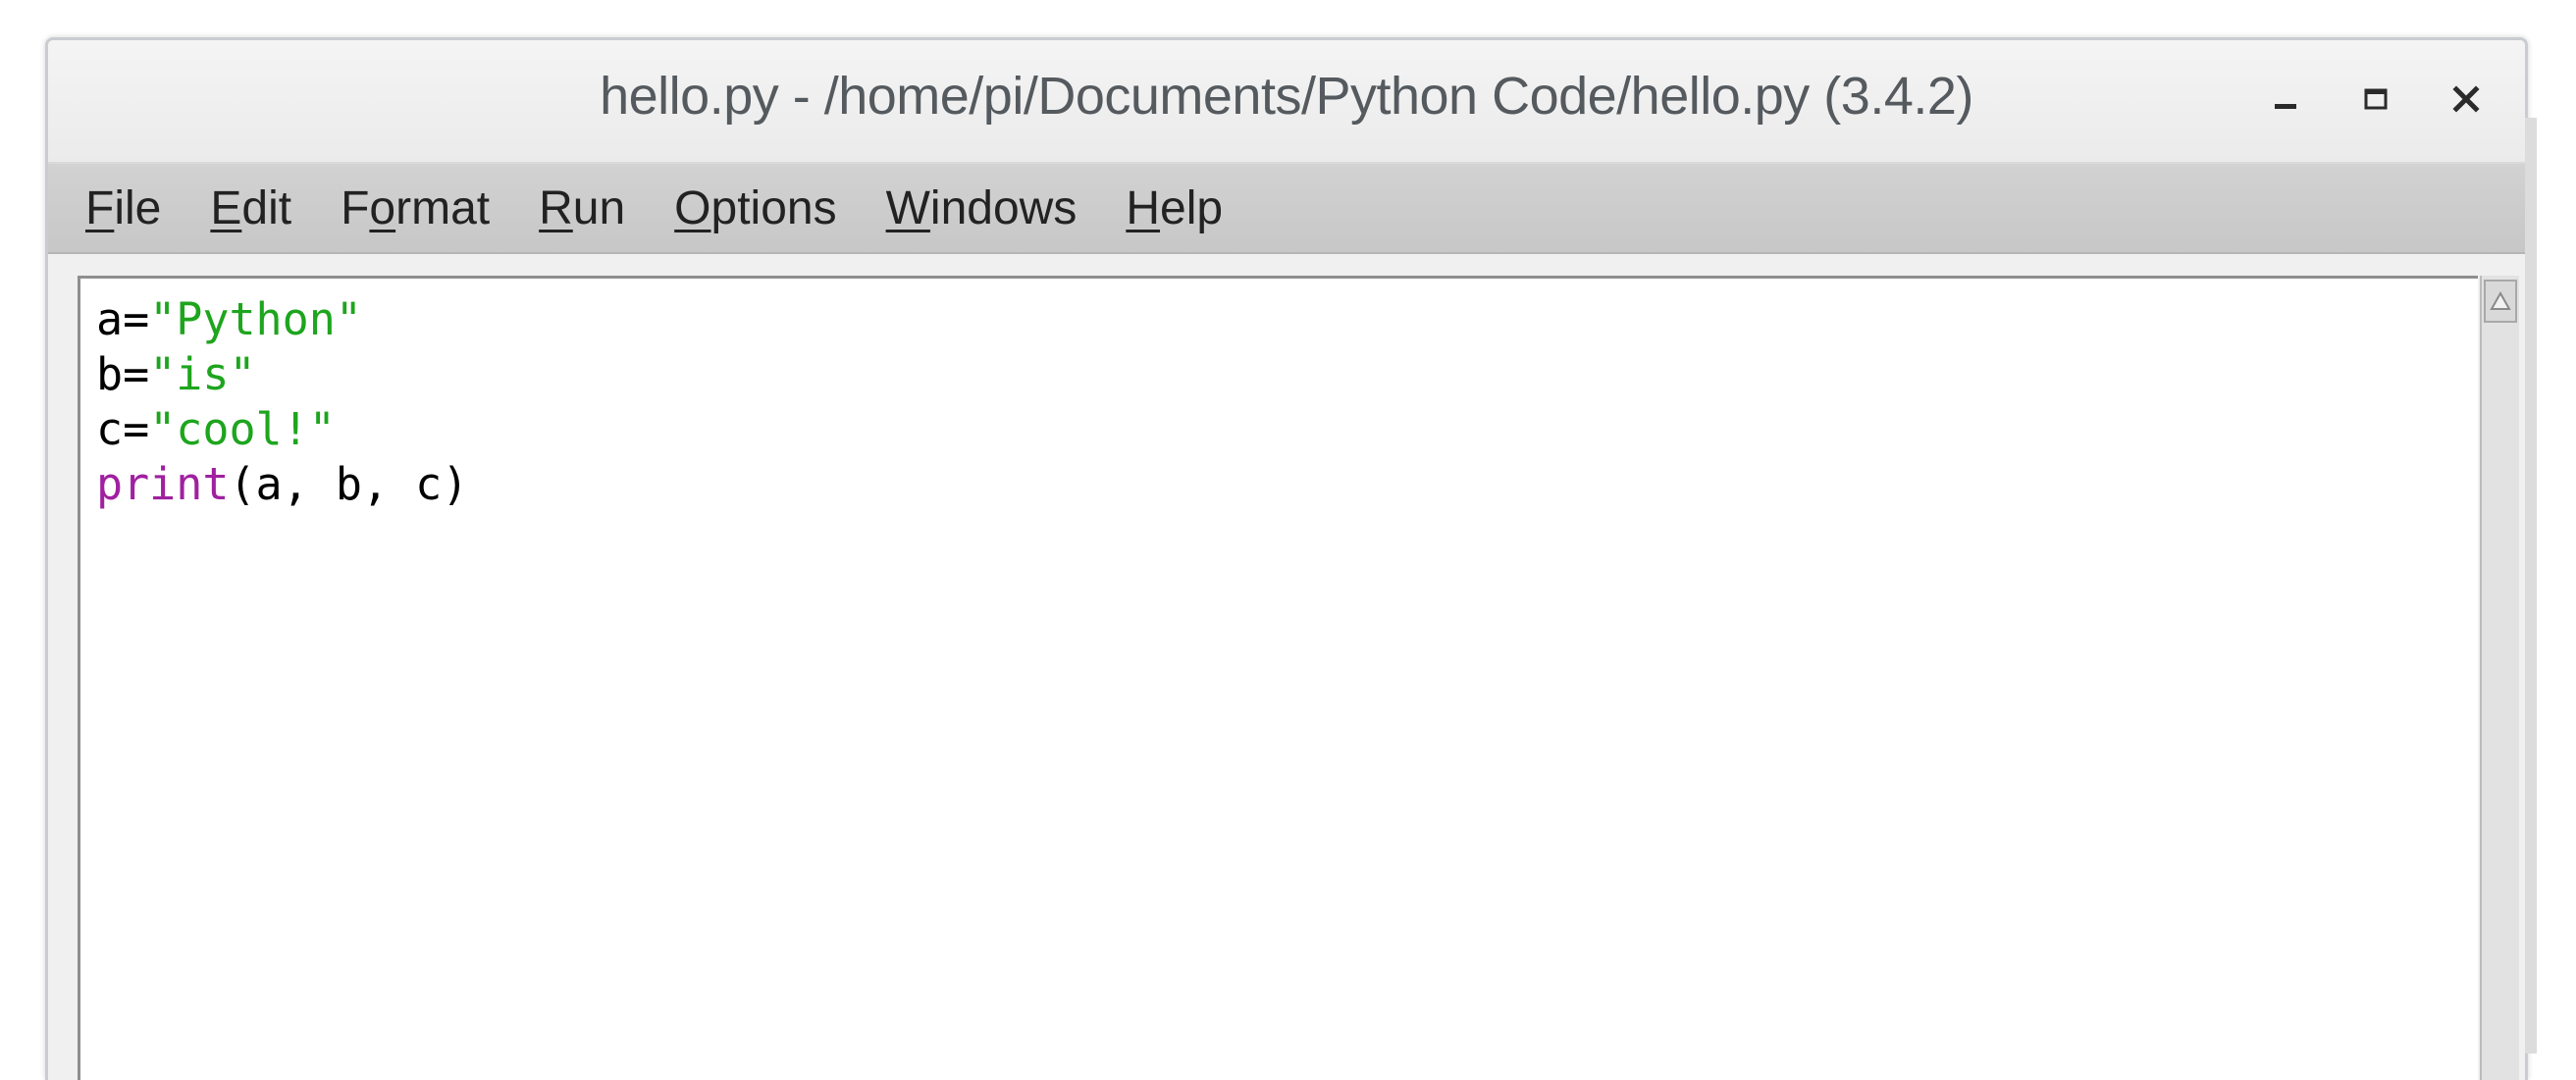 The height and width of the screenshot is (1080, 2576). Describe the element at coordinates (982, 208) in the screenshot. I see `menu-windows: Windows` at that location.